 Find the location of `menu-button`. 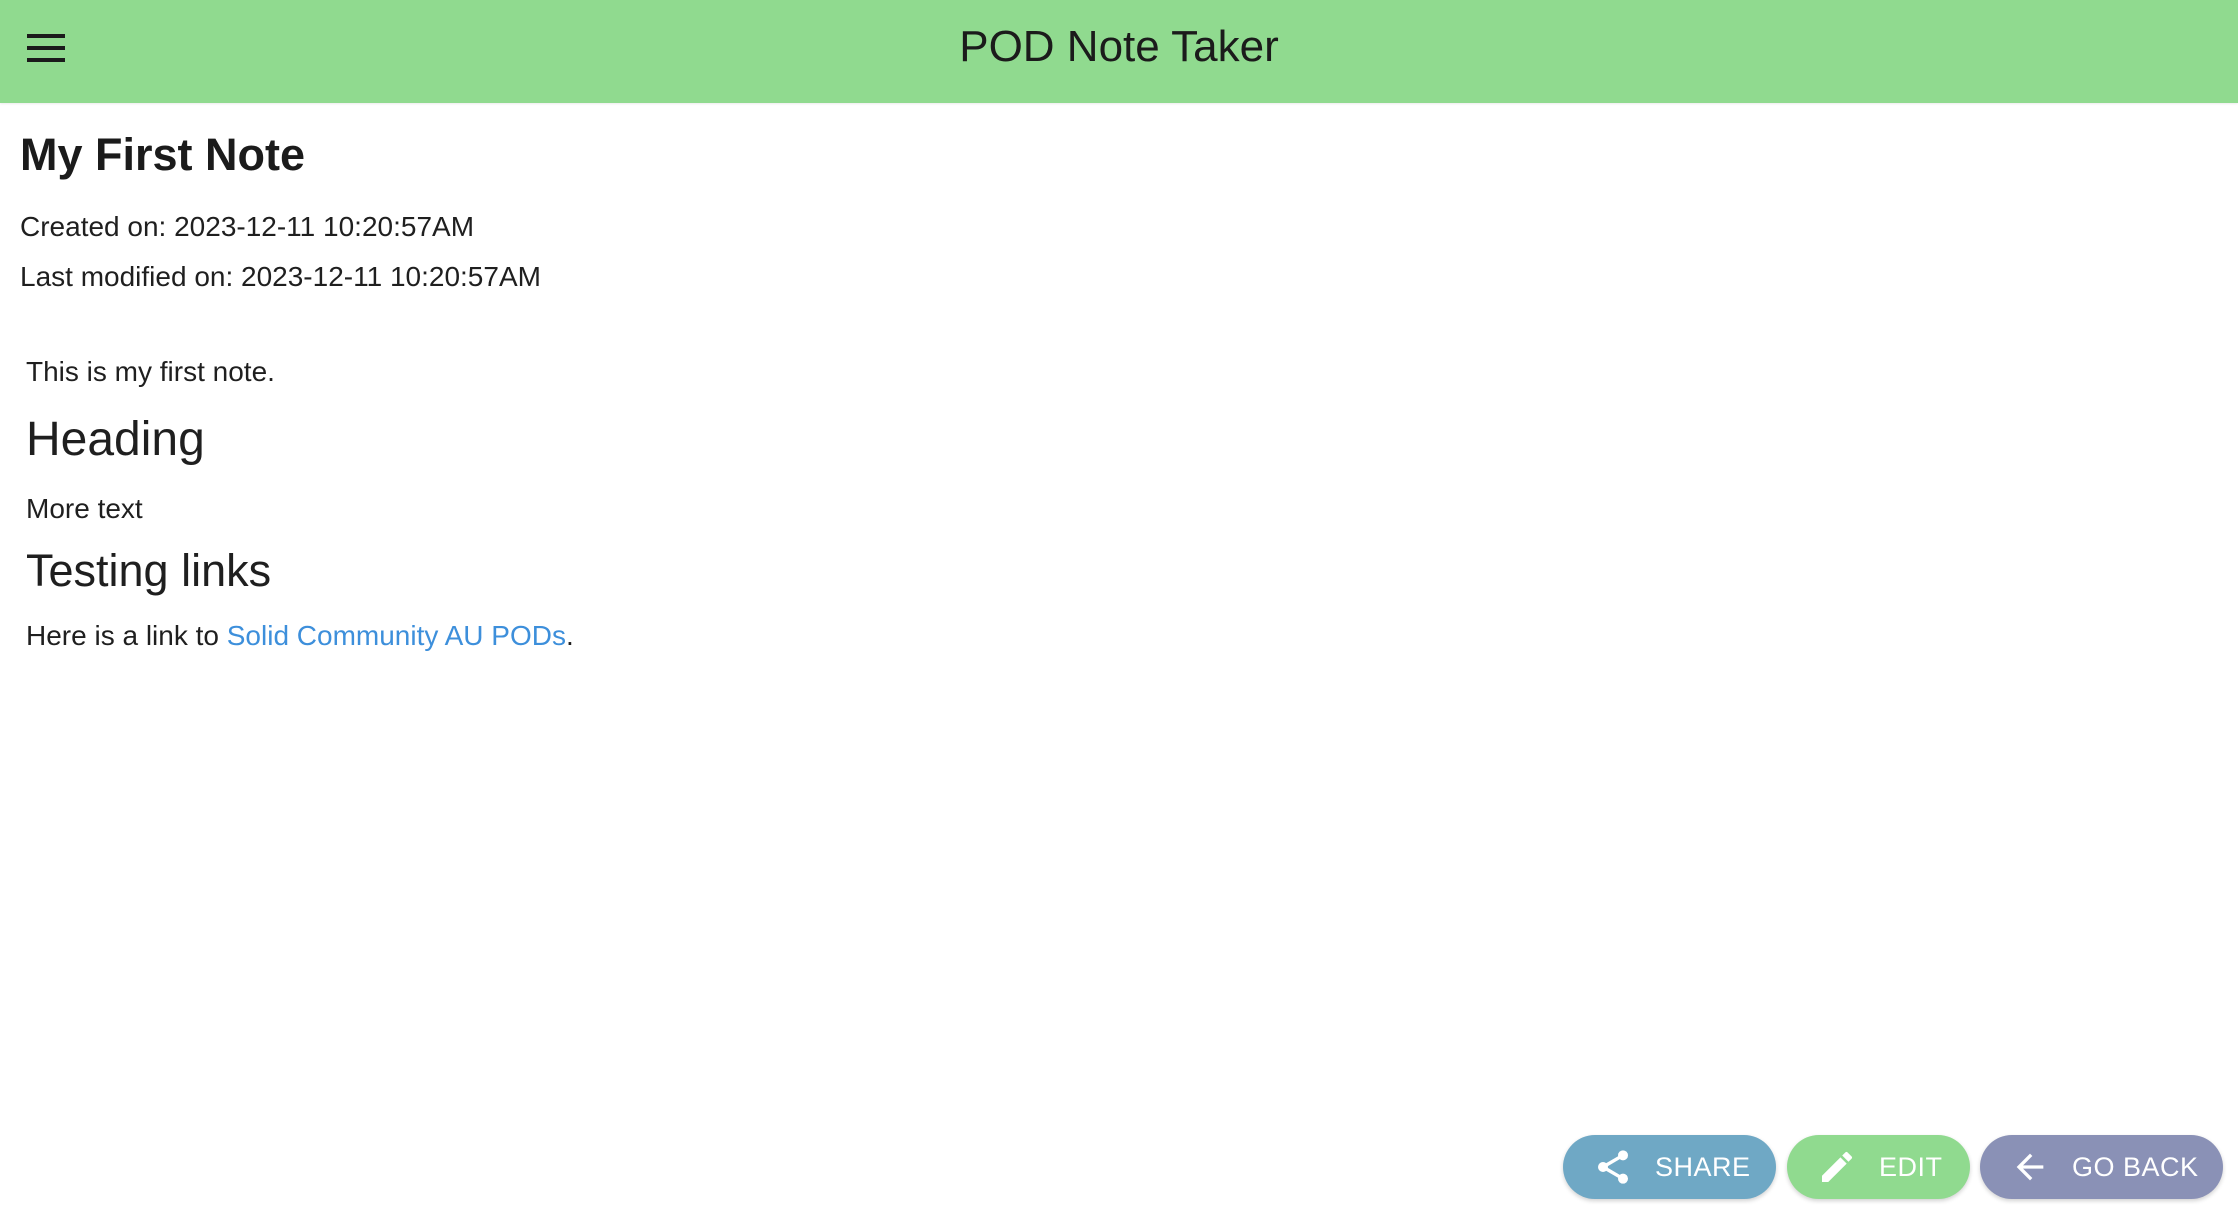

menu-button is located at coordinates (46, 48).